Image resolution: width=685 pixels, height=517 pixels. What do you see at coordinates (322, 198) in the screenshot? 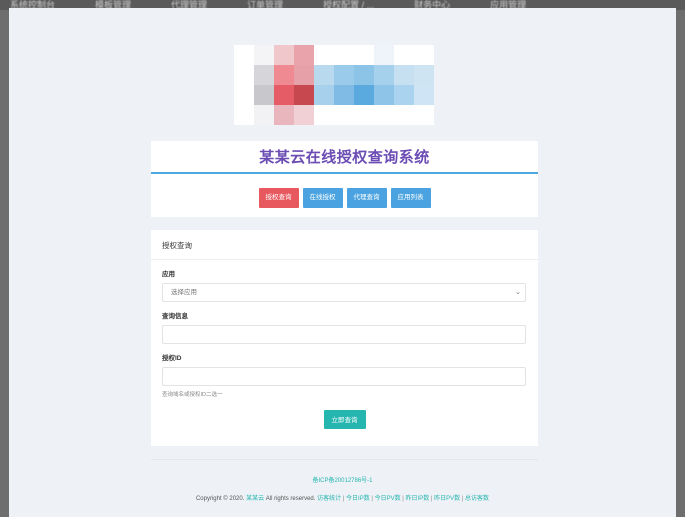
I see `nav-button-online-license: 在线授权` at bounding box center [322, 198].